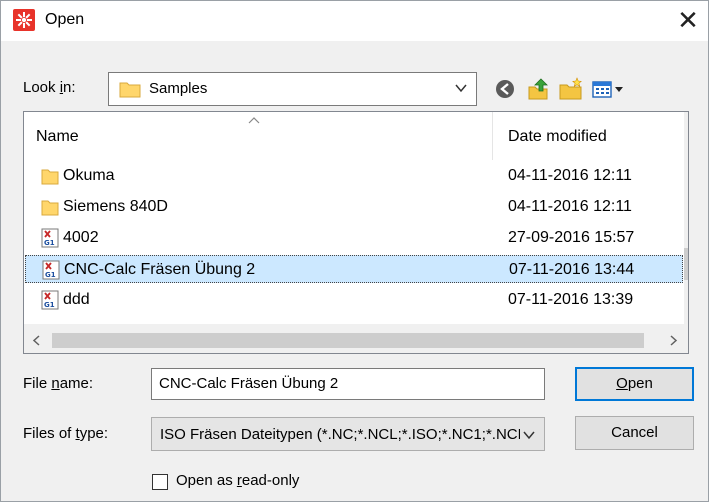 Image resolution: width=709 pixels, height=502 pixels. I want to click on new-folder-button, so click(571, 89).